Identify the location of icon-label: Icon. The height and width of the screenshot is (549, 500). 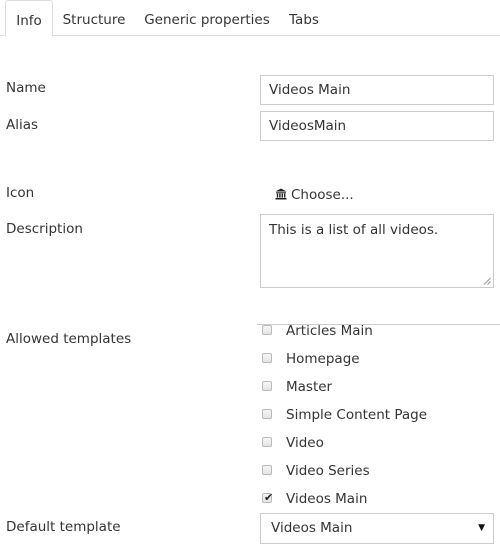
(20, 193).